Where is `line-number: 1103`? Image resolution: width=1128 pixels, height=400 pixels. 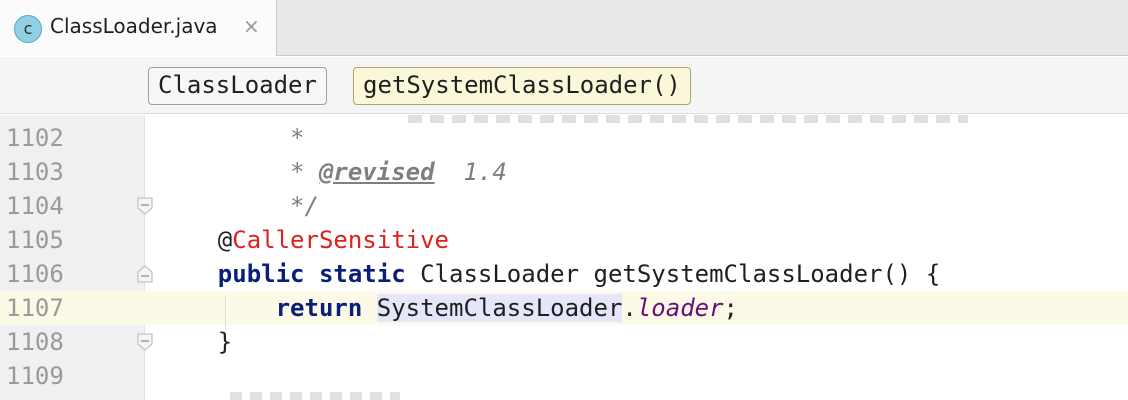 line-number: 1103 is located at coordinates (35, 172).